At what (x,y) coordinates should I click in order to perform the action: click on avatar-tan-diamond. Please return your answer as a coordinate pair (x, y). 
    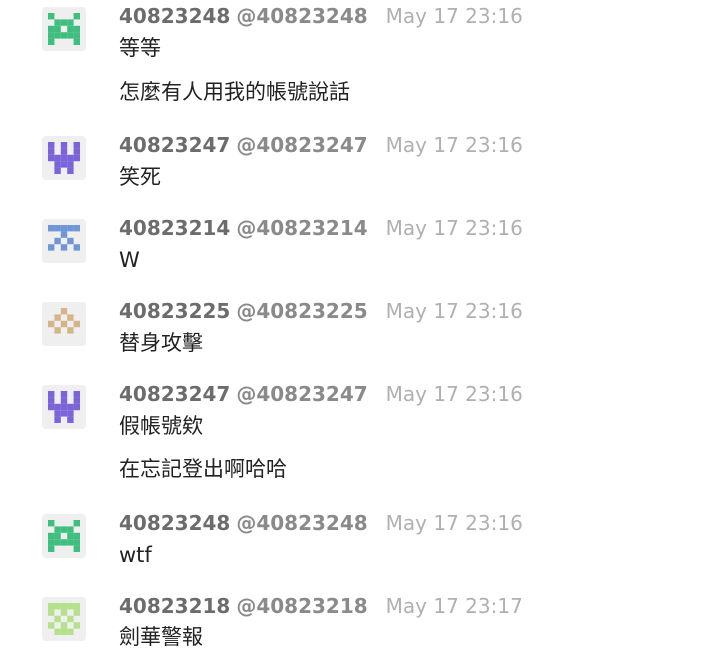
    Looking at the image, I should click on (64, 324).